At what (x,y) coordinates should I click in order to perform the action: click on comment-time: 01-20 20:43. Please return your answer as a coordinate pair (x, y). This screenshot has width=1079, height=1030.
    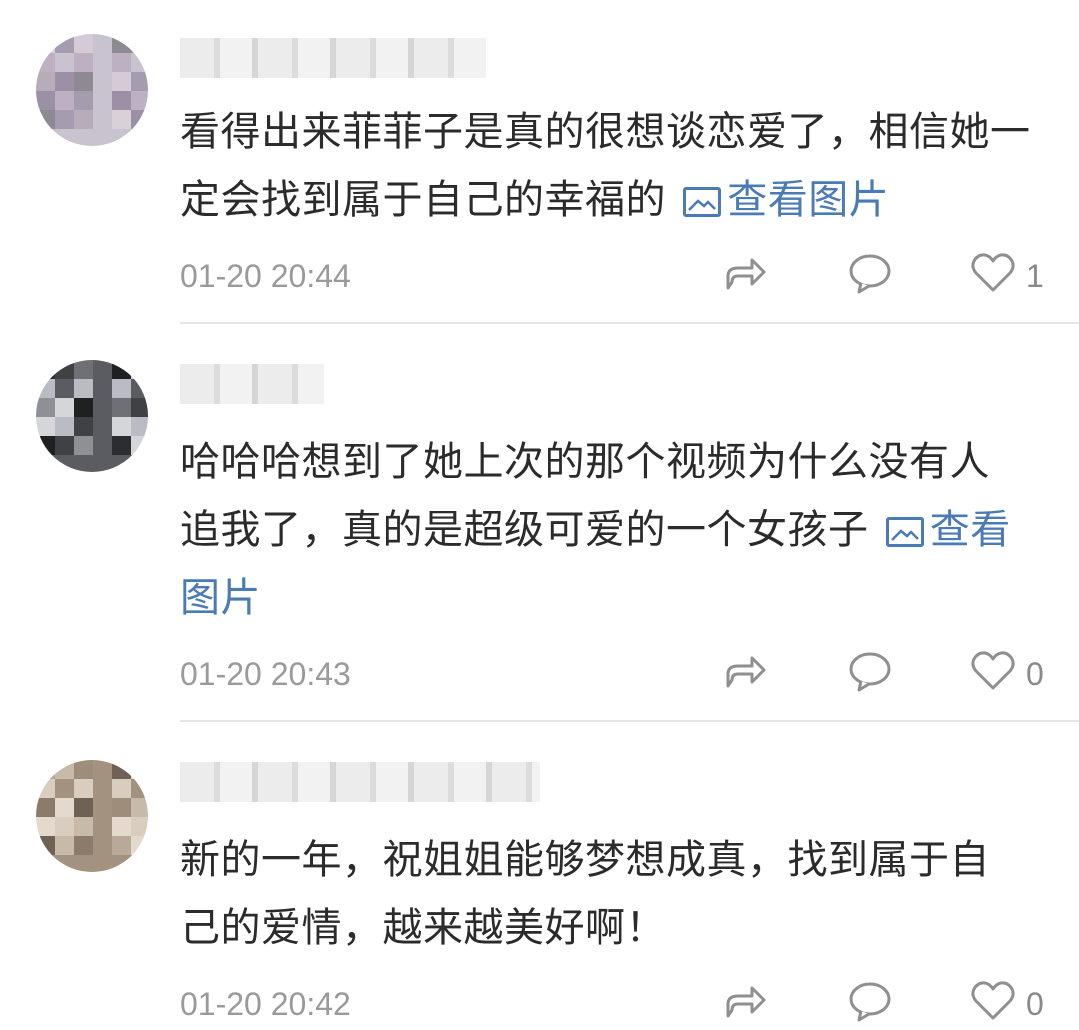
    Looking at the image, I should click on (265, 674).